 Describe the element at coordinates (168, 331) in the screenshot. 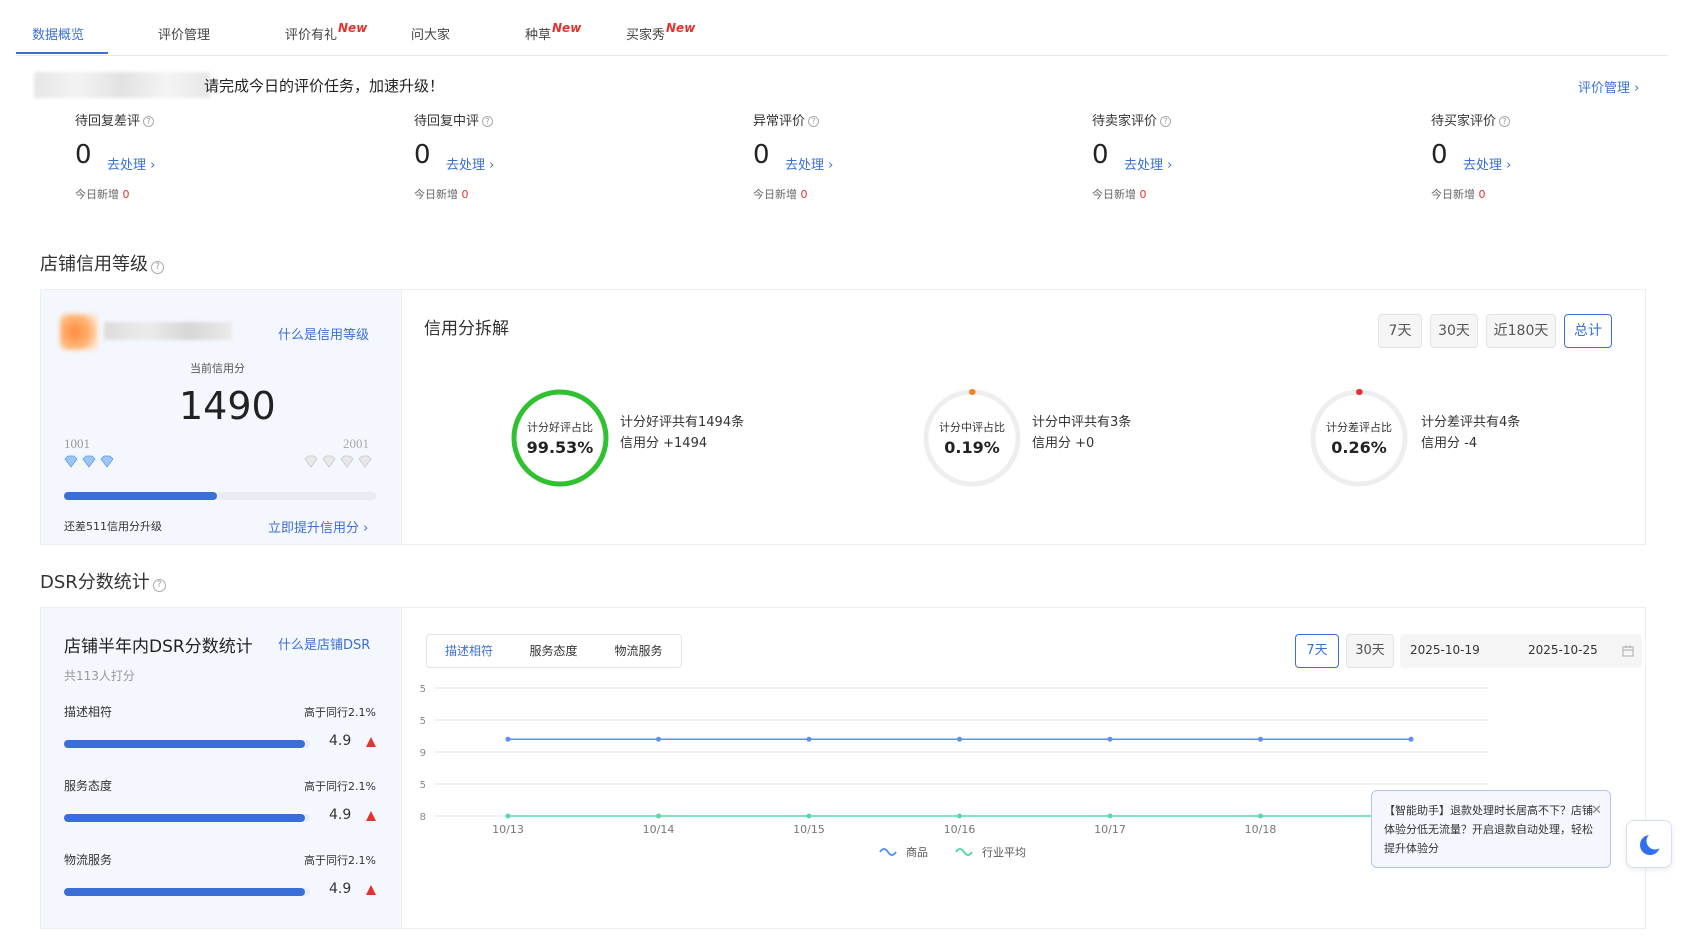

I see `redacted-shop-name` at that location.